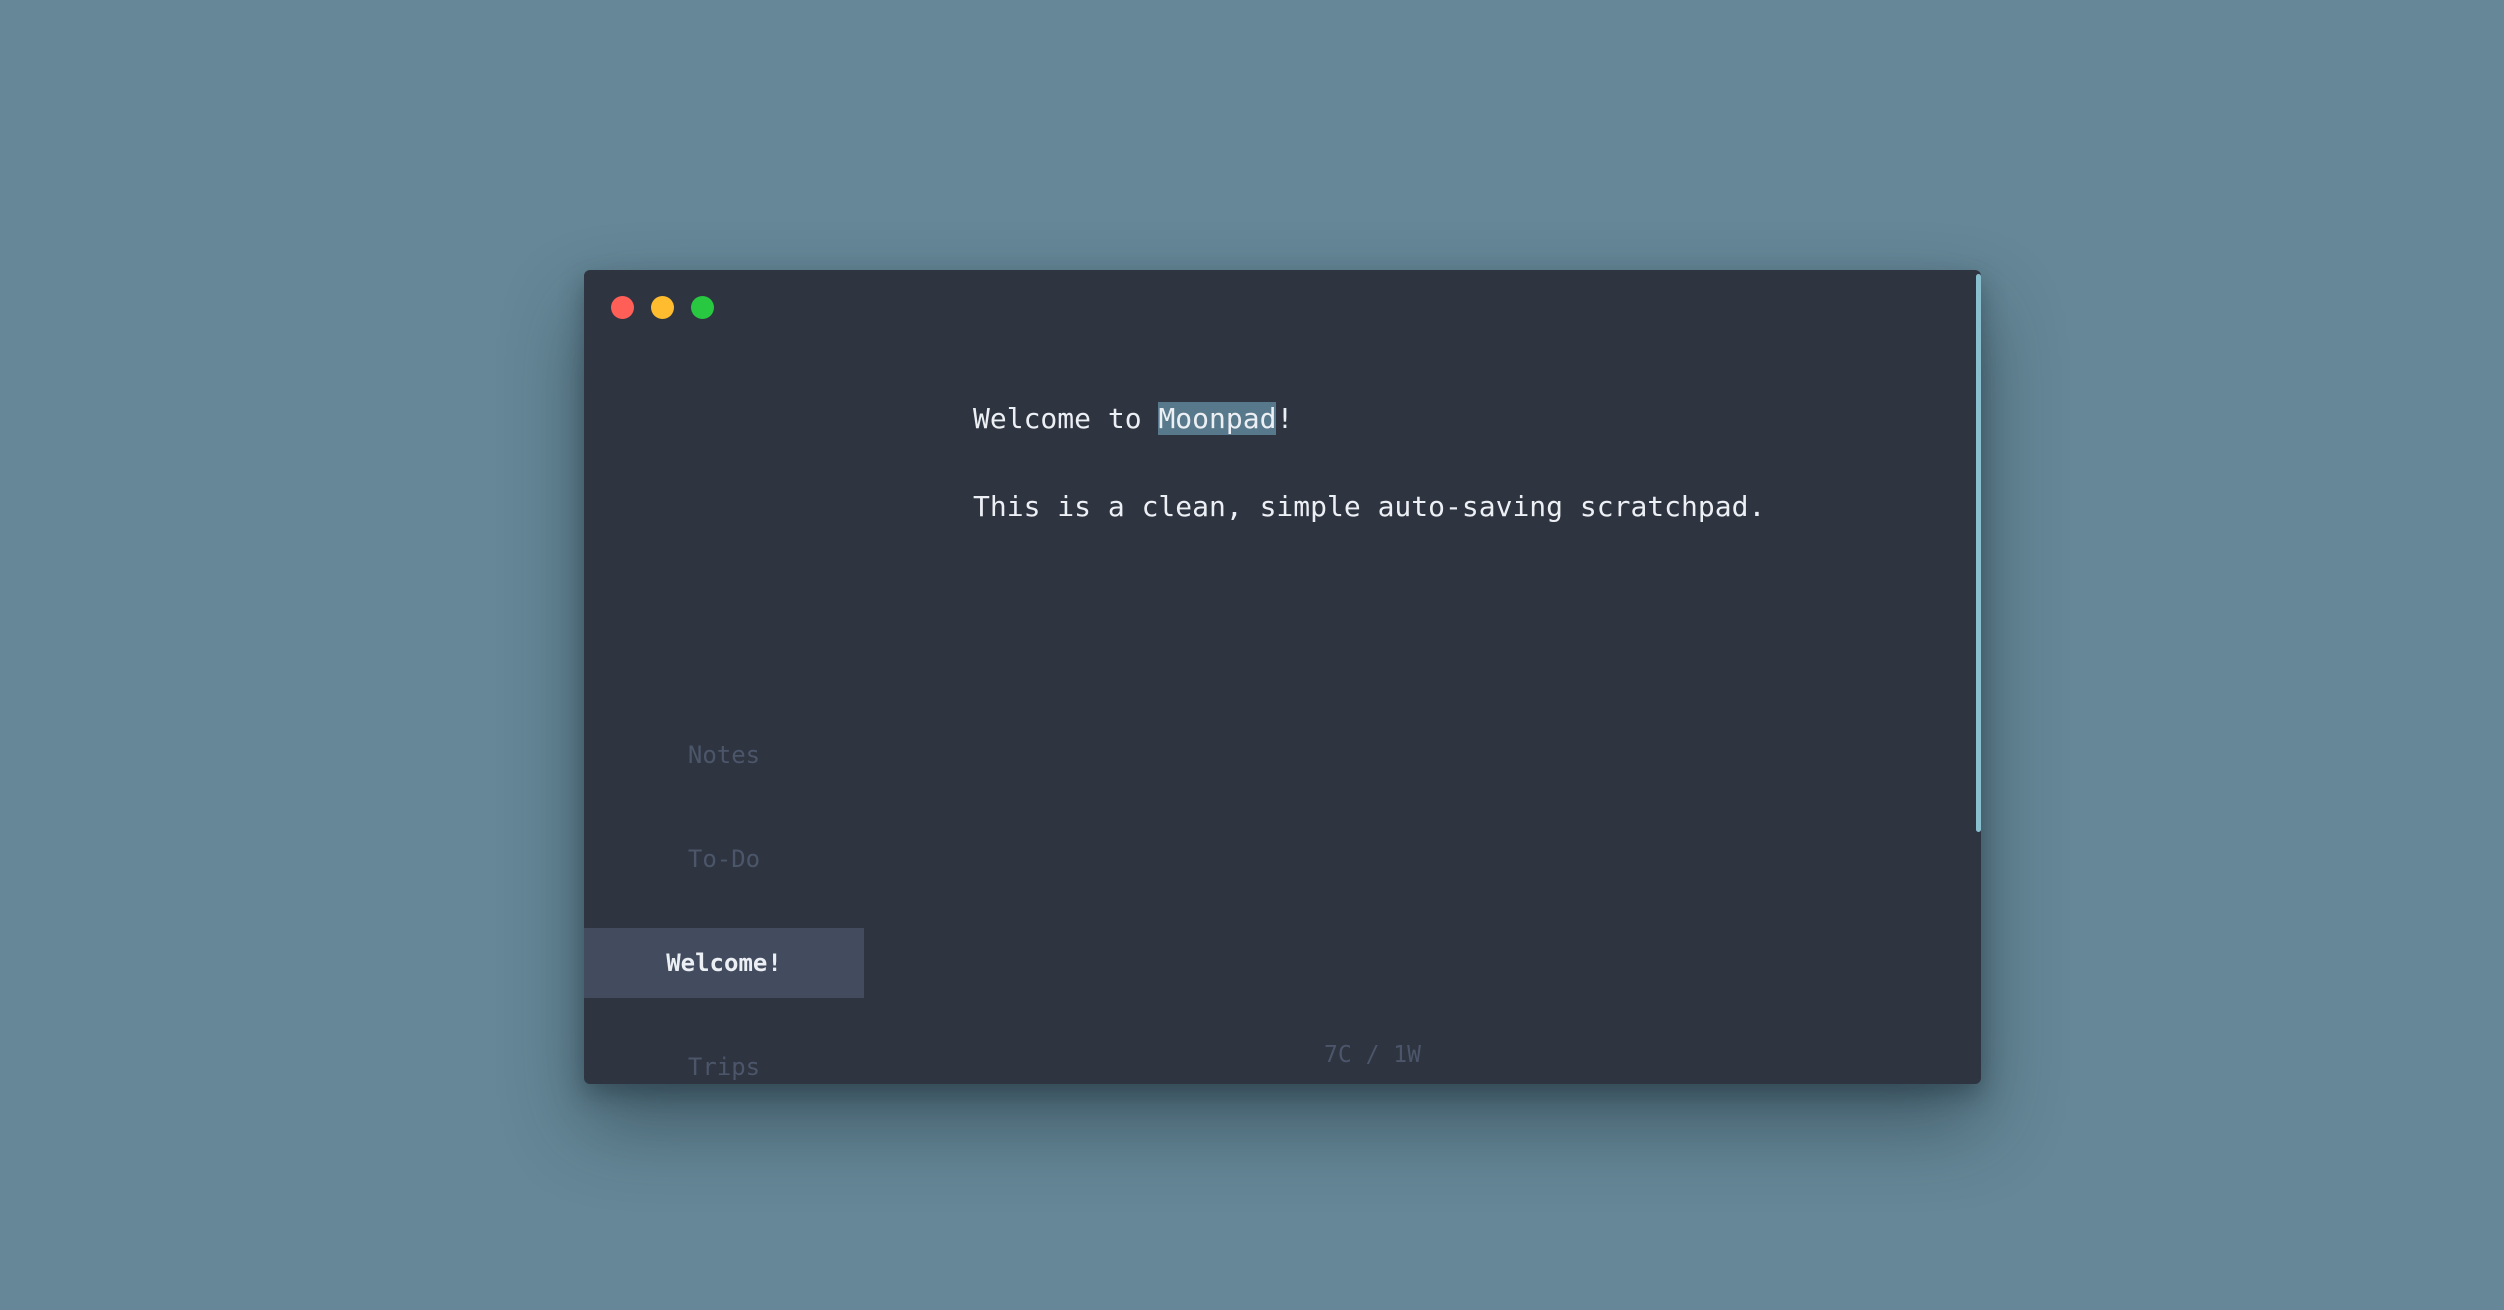 This screenshot has width=2504, height=1310. I want to click on scrollbar-thumb, so click(1978, 553).